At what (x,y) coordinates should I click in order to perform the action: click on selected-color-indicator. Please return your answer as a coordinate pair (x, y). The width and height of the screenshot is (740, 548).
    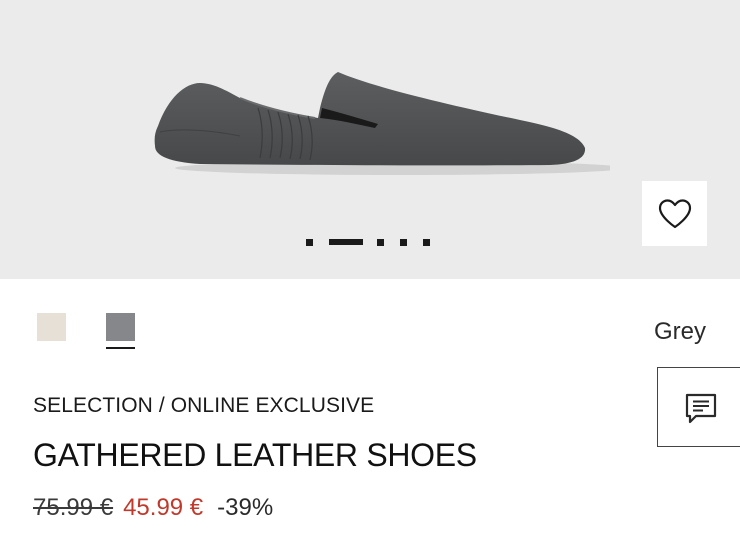
    Looking at the image, I should click on (120, 348).